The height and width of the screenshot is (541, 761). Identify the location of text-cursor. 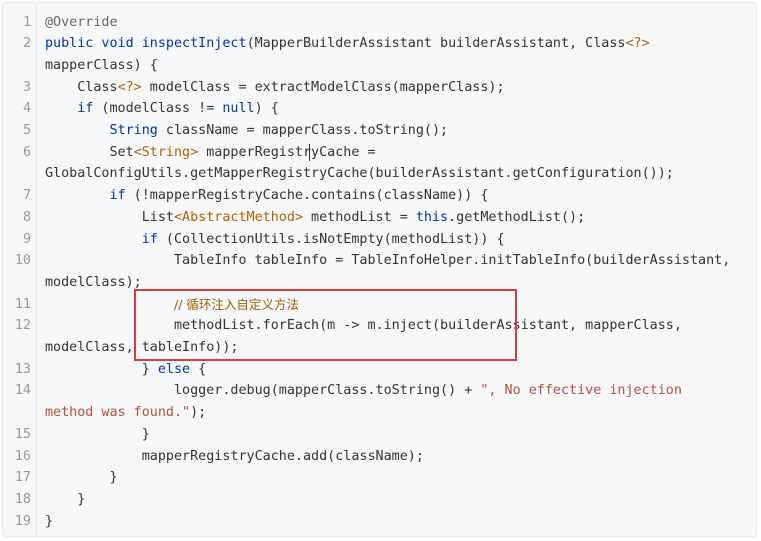
(309, 152).